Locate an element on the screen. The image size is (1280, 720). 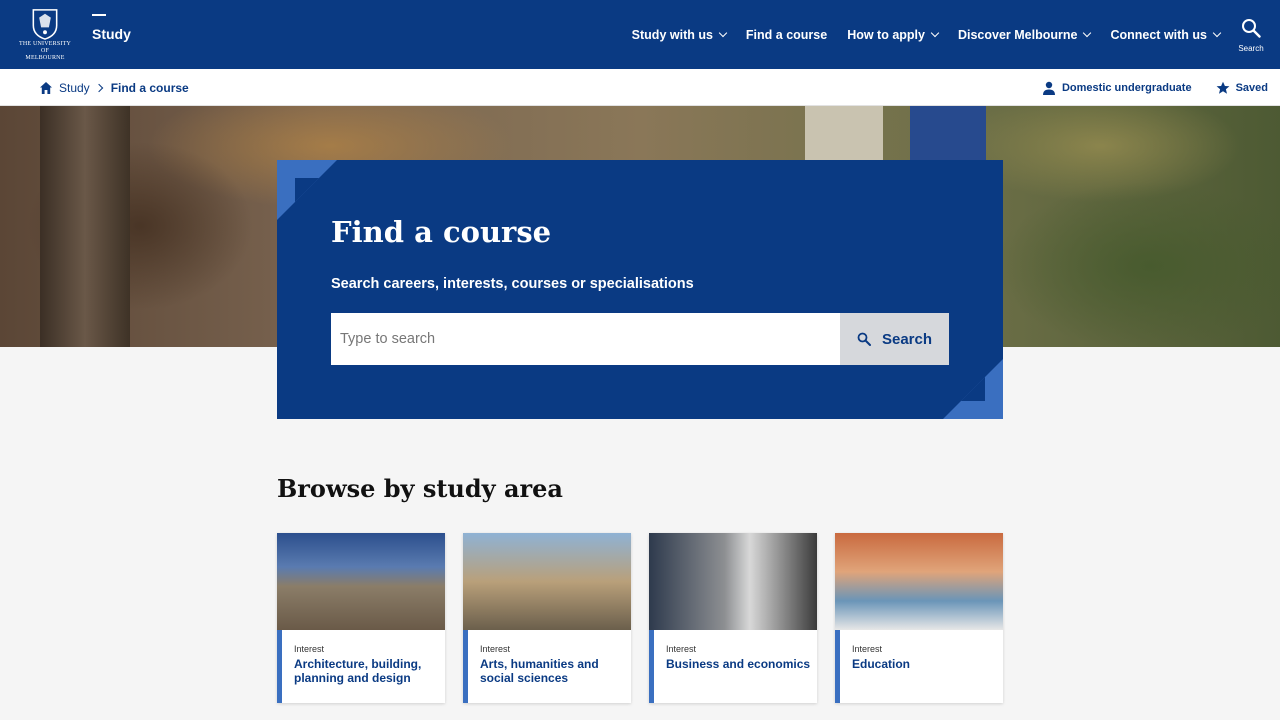
nav-find-a-course: Find a course is located at coordinates (786, 35).